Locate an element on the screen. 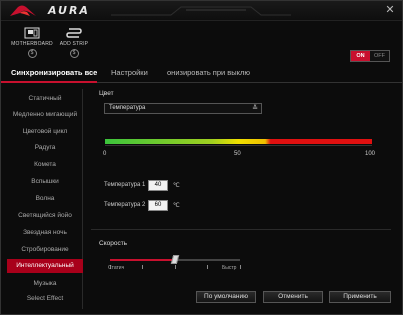 The height and width of the screenshot is (315, 403). section-divider is located at coordinates (241, 229).